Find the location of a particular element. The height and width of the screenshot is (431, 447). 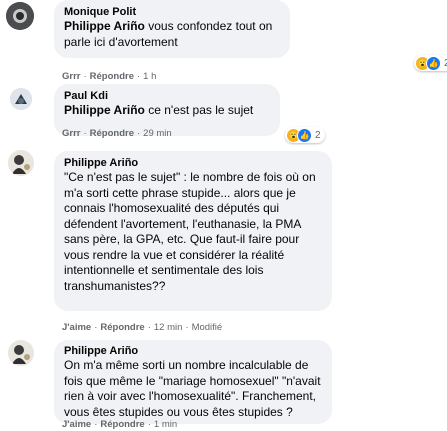

comment-author: Monique Polit is located at coordinates (172, 12).